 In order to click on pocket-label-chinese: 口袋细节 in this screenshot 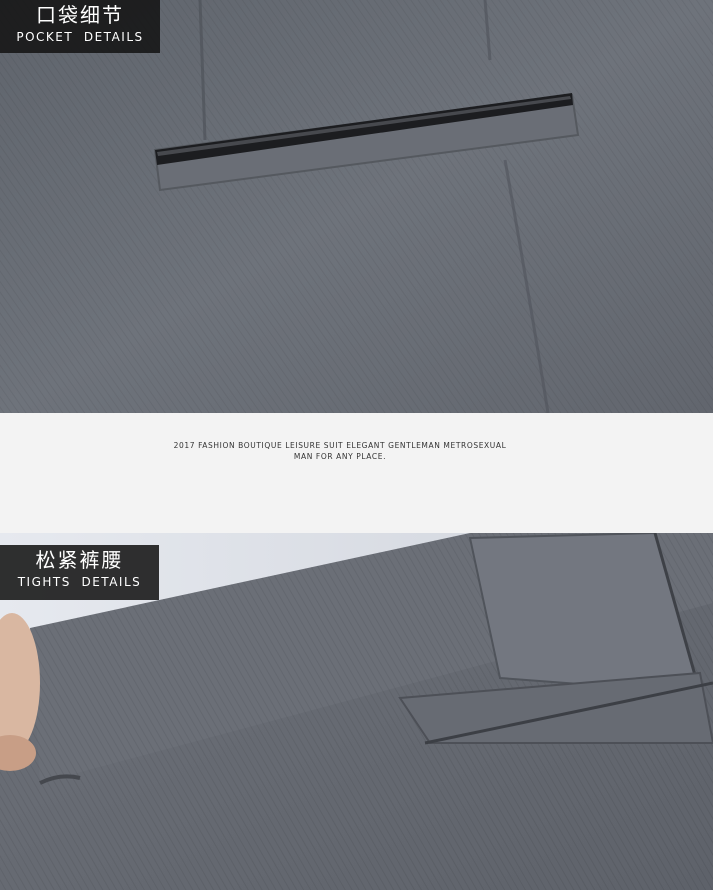, I will do `click(80, 15)`.